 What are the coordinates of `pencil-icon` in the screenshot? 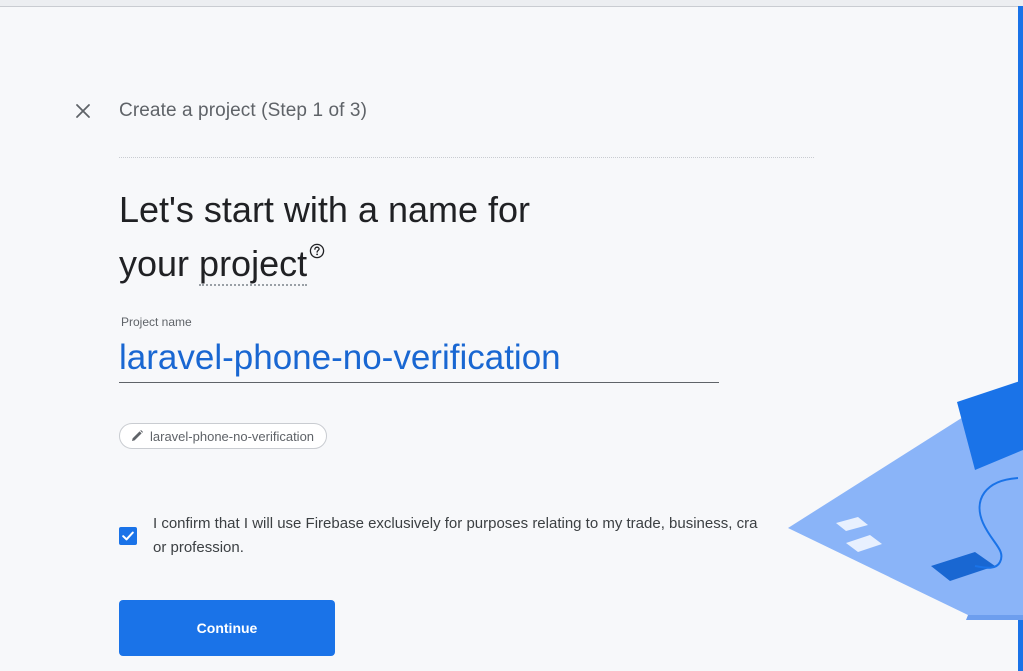 It's located at (137, 435).